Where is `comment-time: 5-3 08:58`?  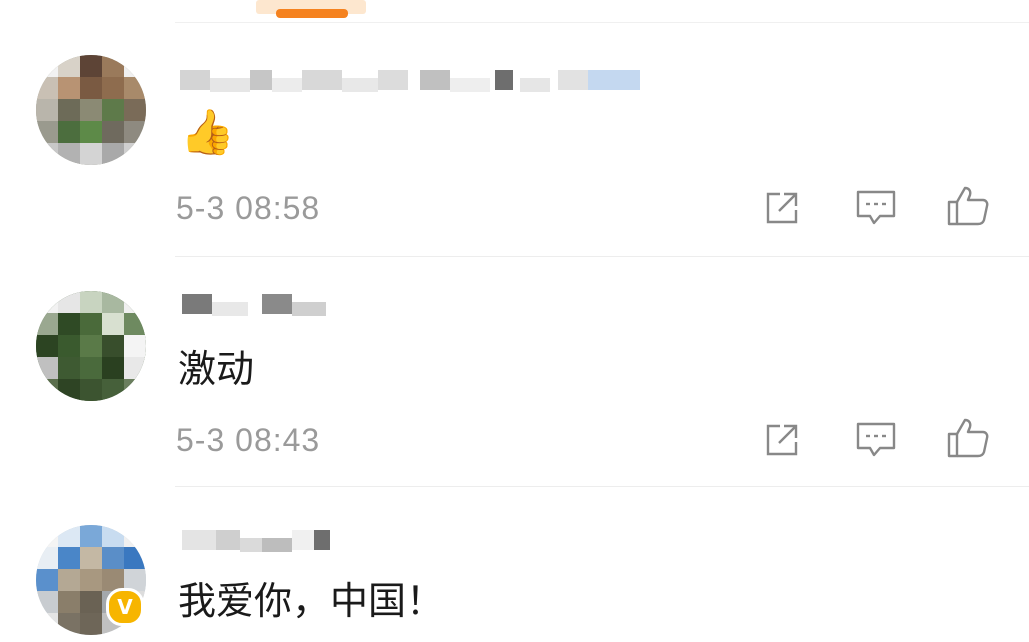
comment-time: 5-3 08:58 is located at coordinates (248, 208).